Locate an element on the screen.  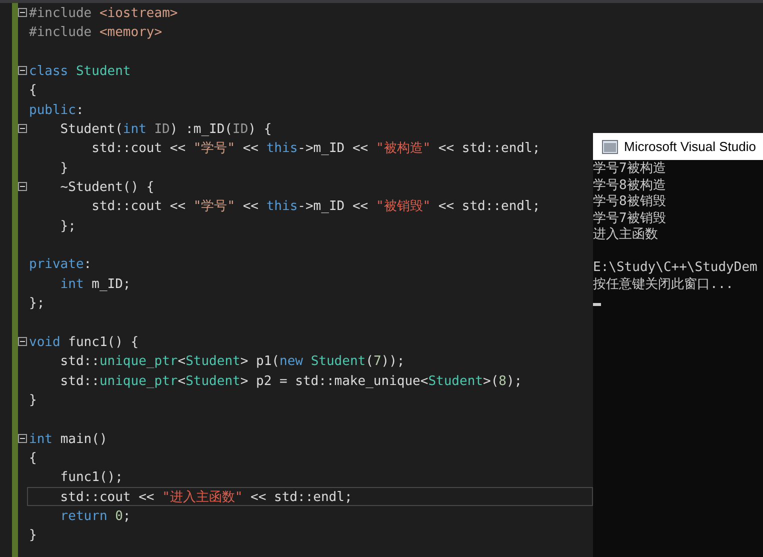
code-line: int m_ID; is located at coordinates (95, 285).